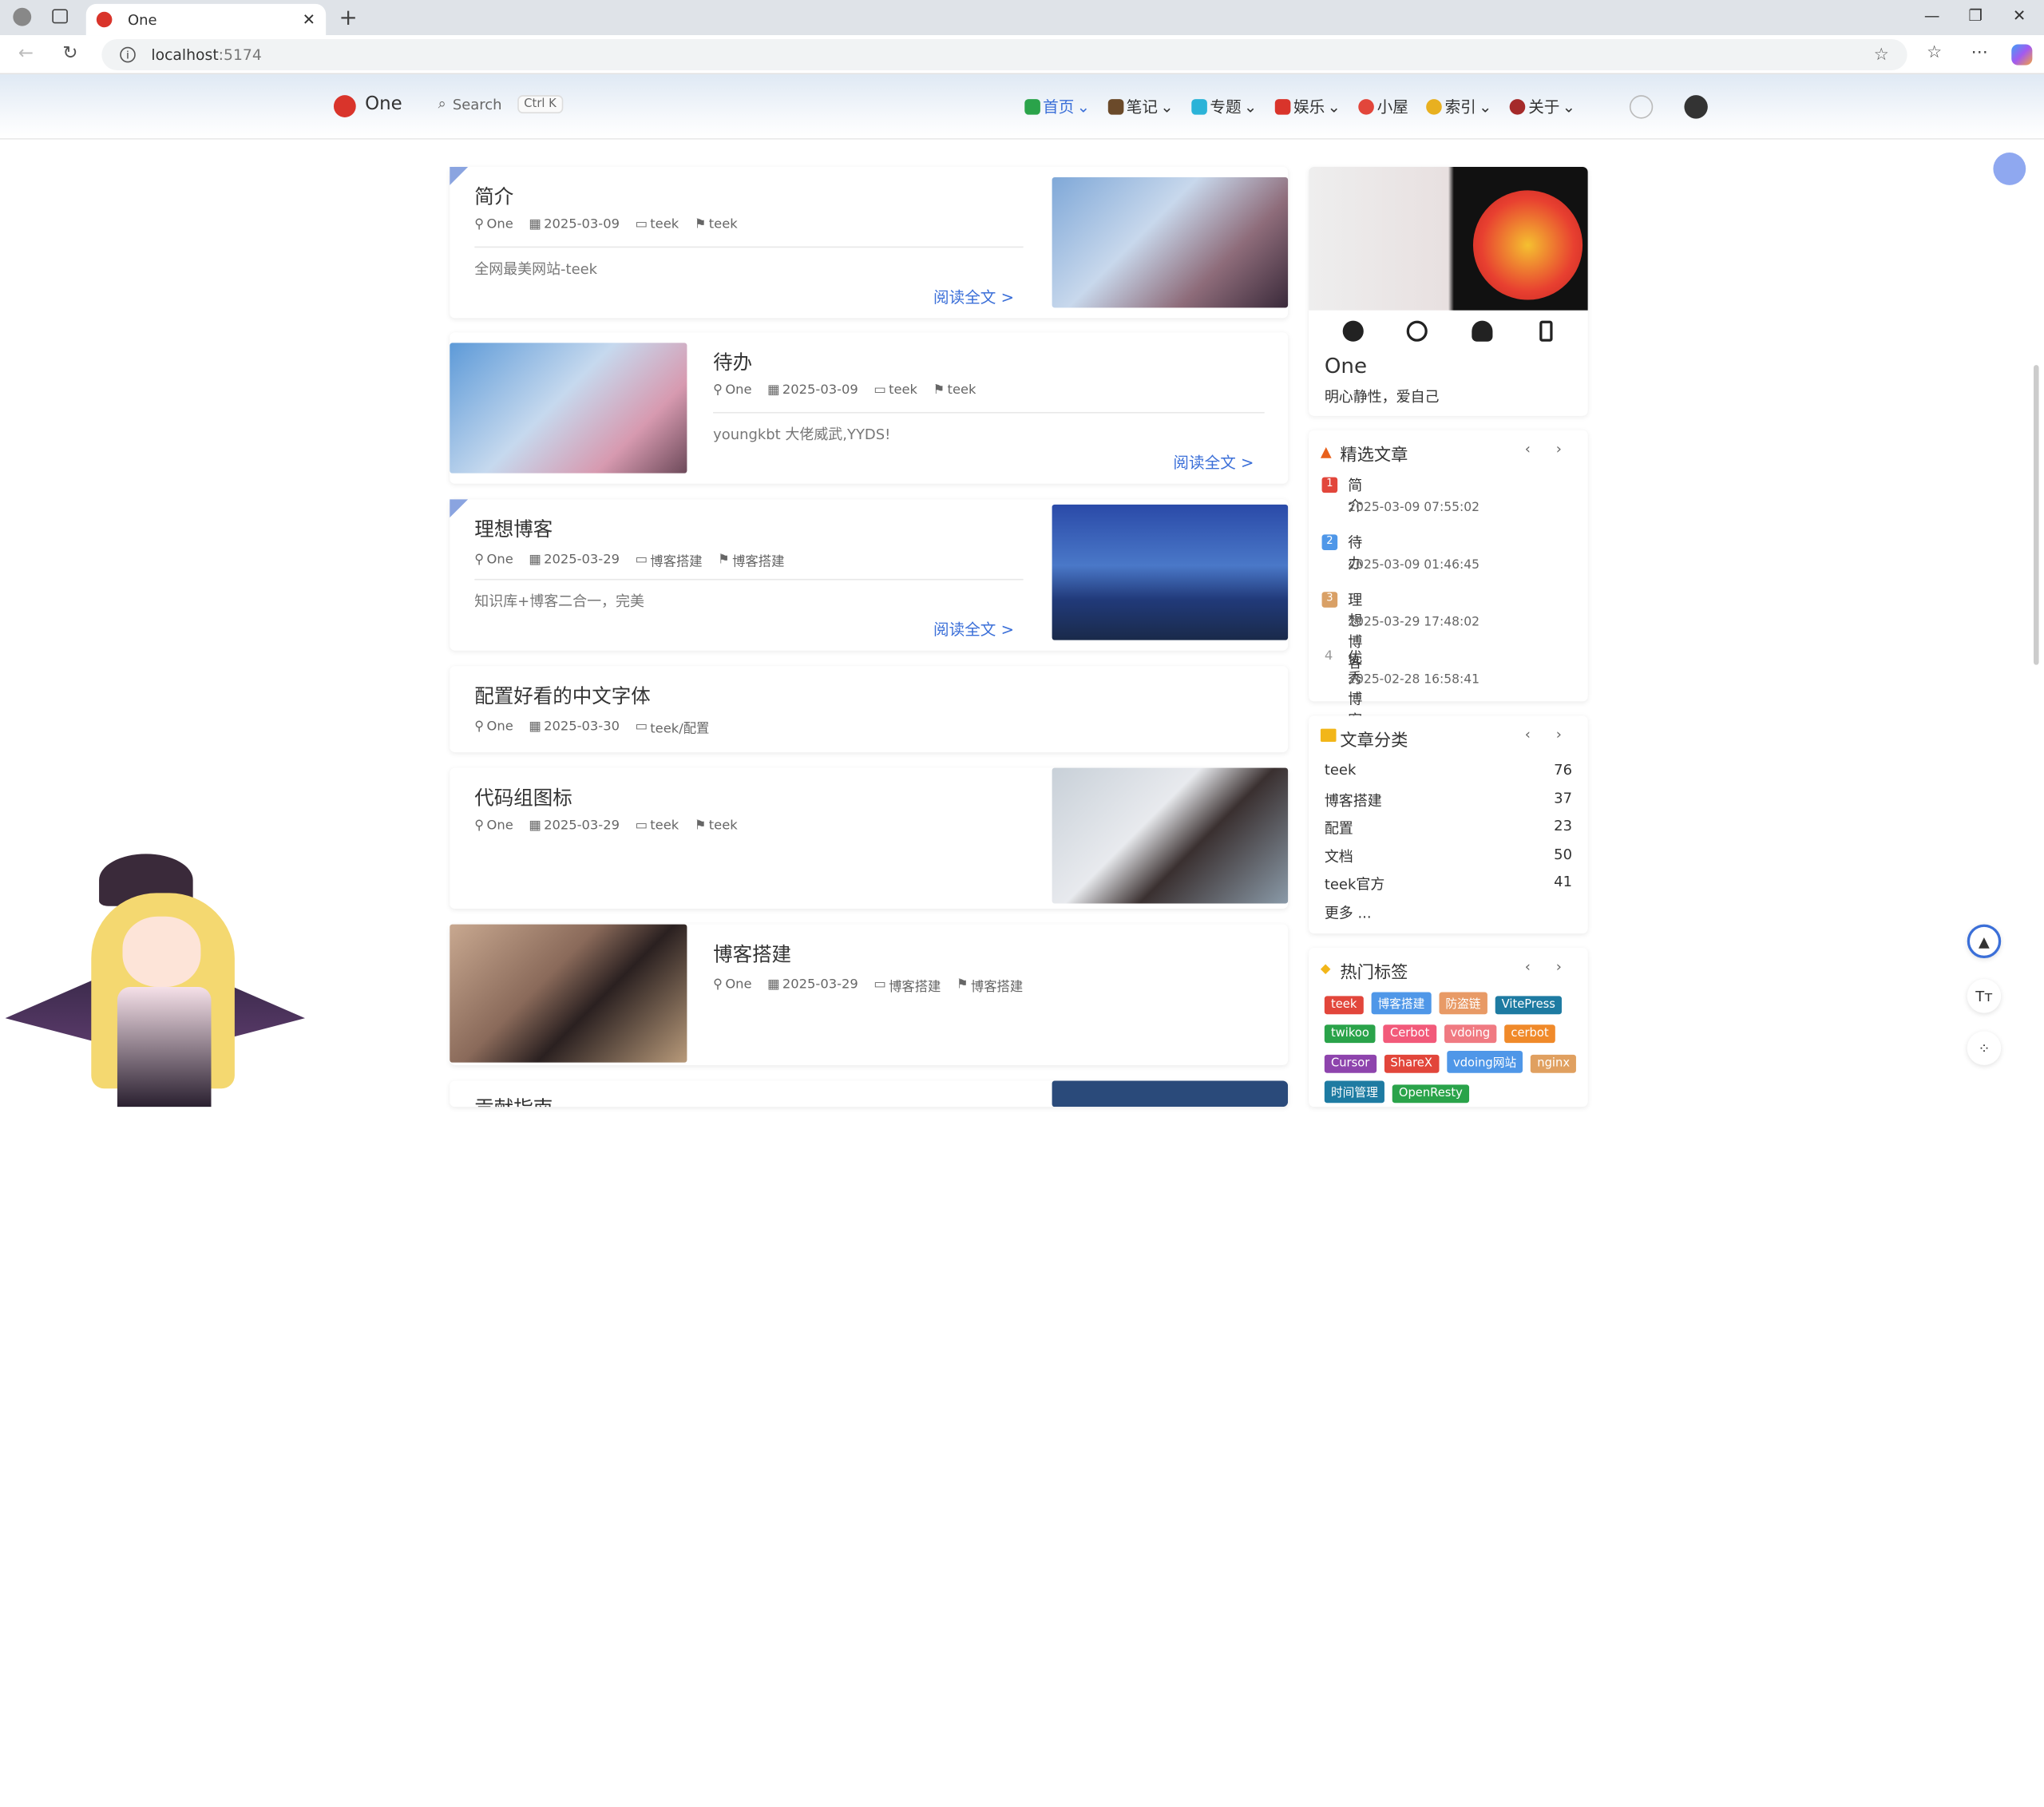 The image size is (2044, 1807). Describe the element at coordinates (155, 981) in the screenshot. I see `mascot-widget` at that location.